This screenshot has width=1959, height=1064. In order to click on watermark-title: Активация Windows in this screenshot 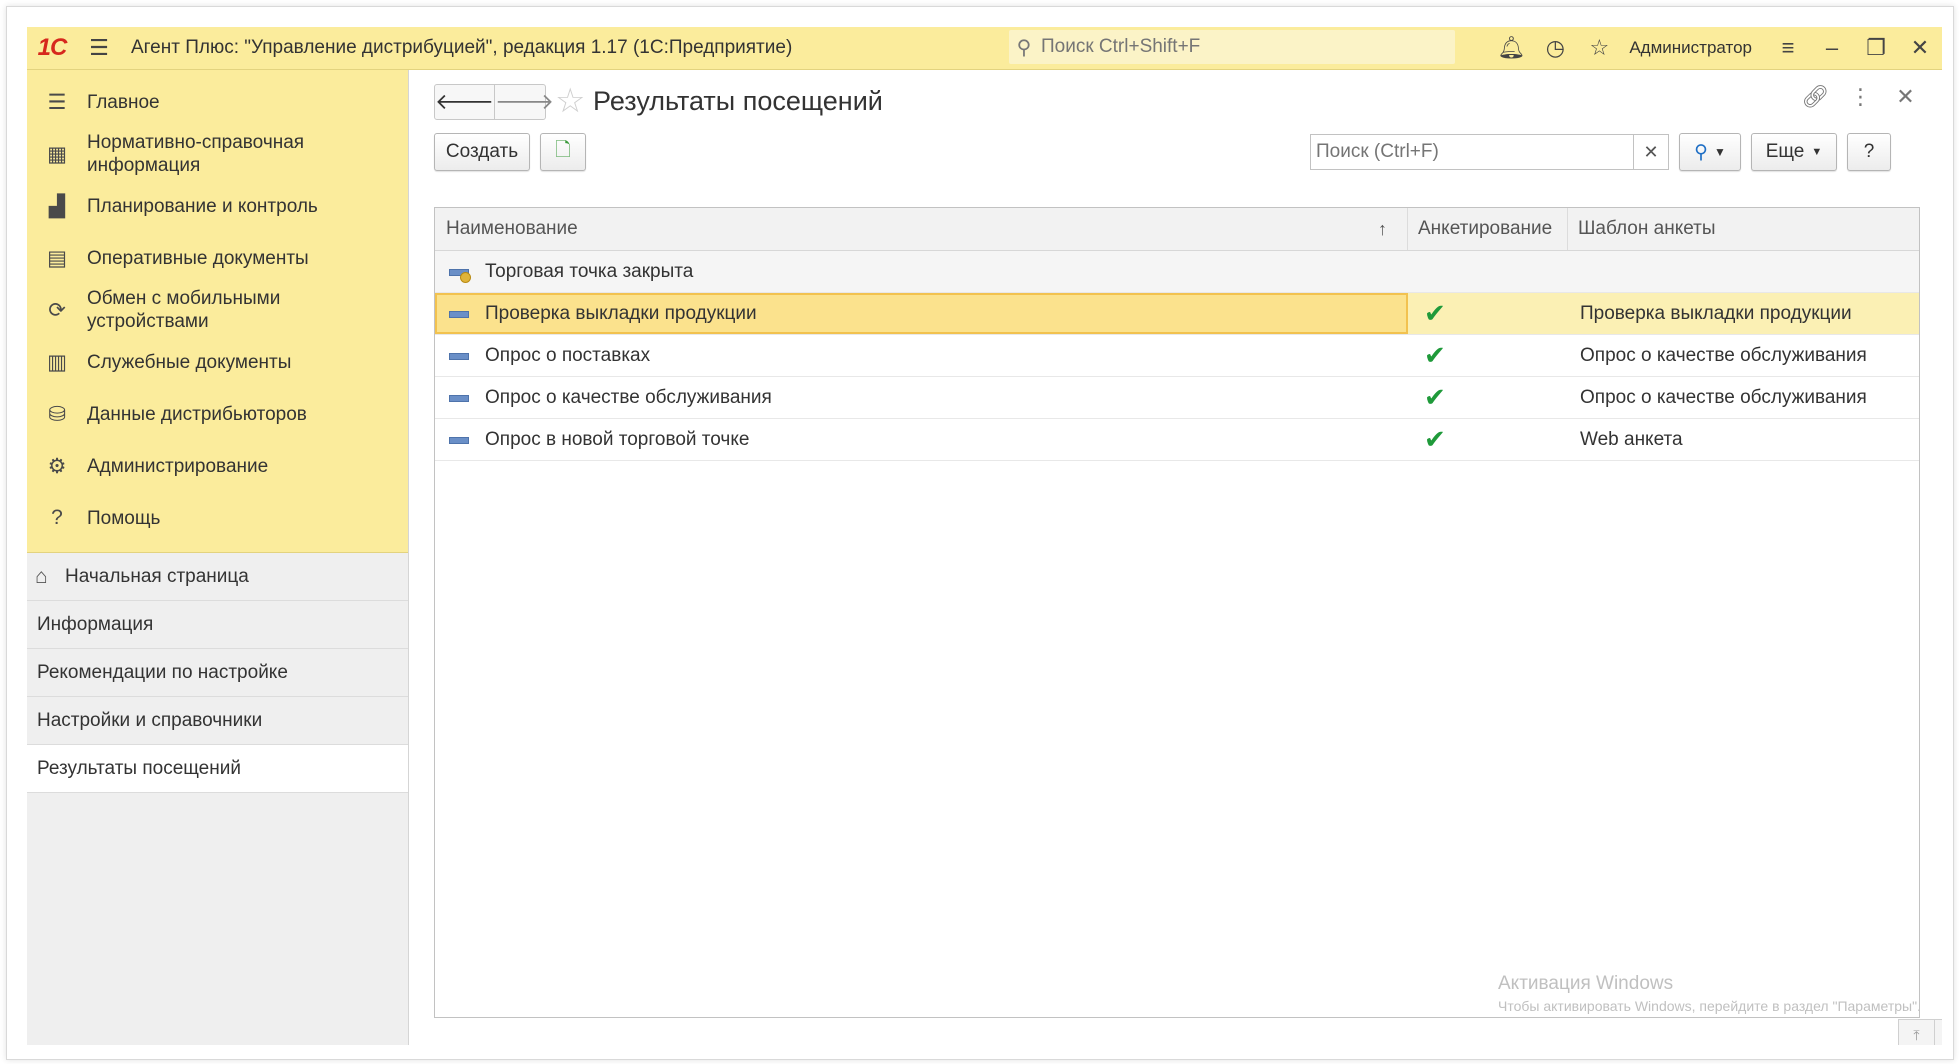, I will do `click(1586, 983)`.